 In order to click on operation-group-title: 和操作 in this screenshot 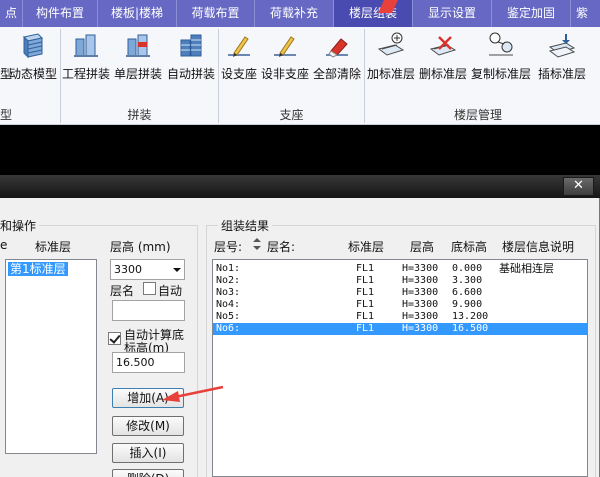, I will do `click(20, 225)`.